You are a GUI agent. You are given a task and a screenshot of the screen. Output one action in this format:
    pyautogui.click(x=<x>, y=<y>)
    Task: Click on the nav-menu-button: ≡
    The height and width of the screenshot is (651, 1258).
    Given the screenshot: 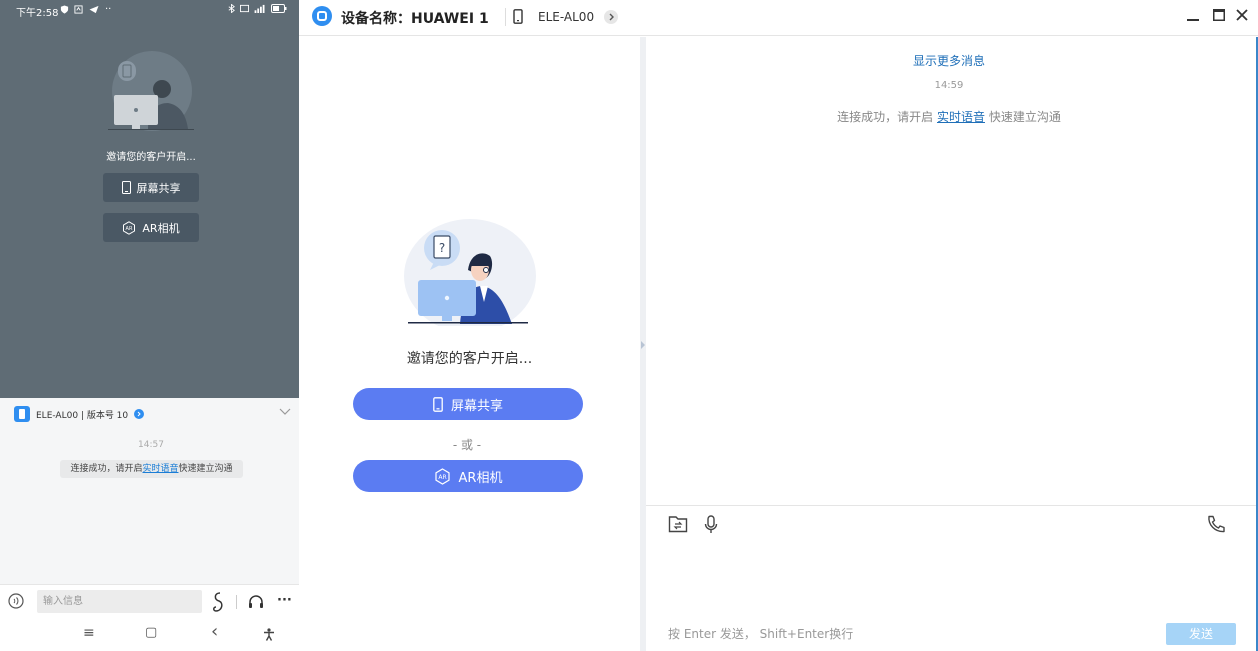 What is the action you would take?
    pyautogui.click(x=89, y=633)
    